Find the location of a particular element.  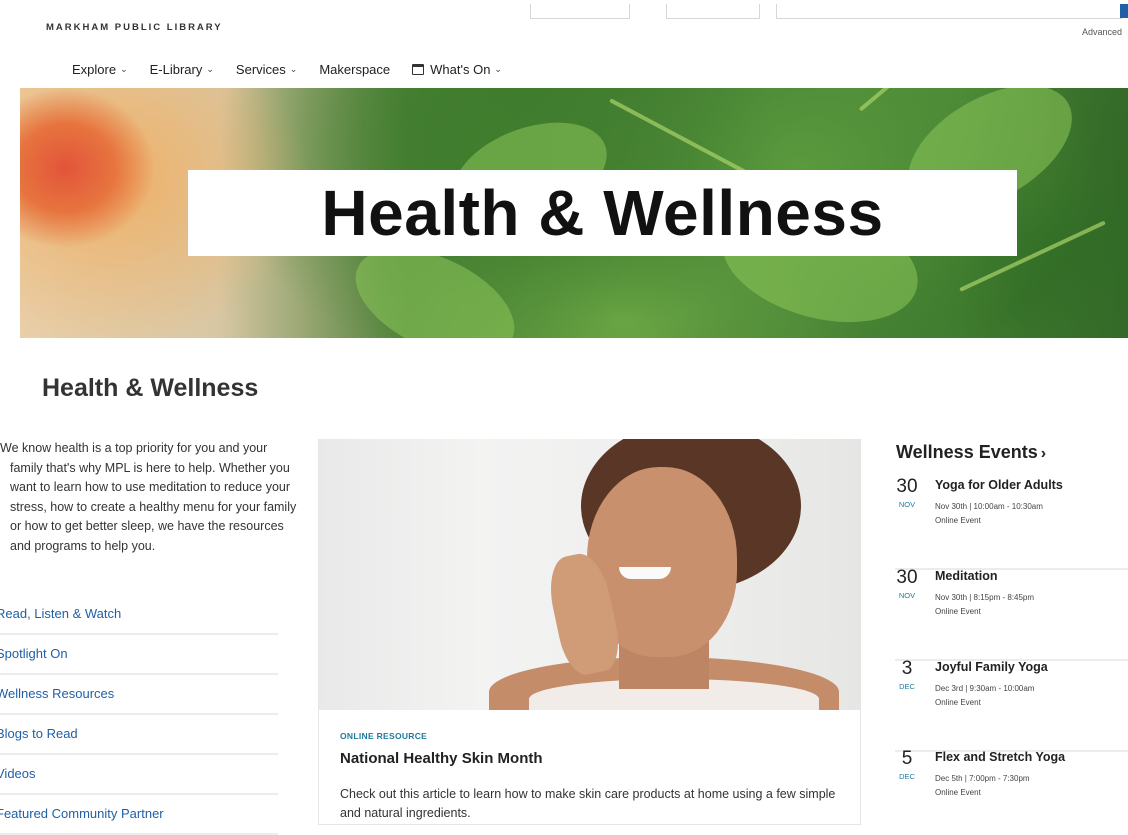

photo-shape is located at coordinates (645, 573).